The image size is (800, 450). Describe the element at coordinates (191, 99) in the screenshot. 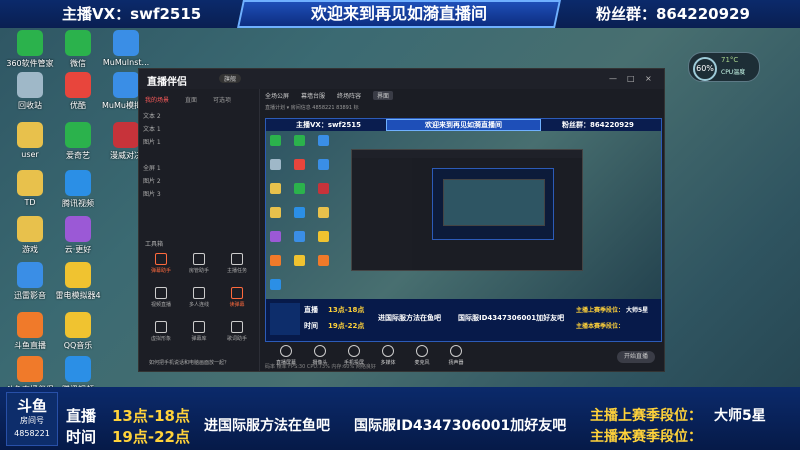

I see `tab-direct: 直面` at that location.